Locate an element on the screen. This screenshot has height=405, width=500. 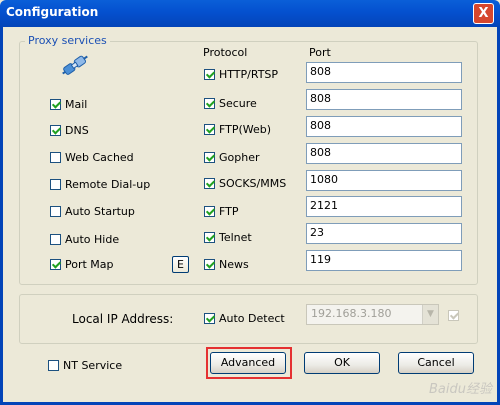
remote-dialup-label: Remote Dial-up is located at coordinates (108, 184).